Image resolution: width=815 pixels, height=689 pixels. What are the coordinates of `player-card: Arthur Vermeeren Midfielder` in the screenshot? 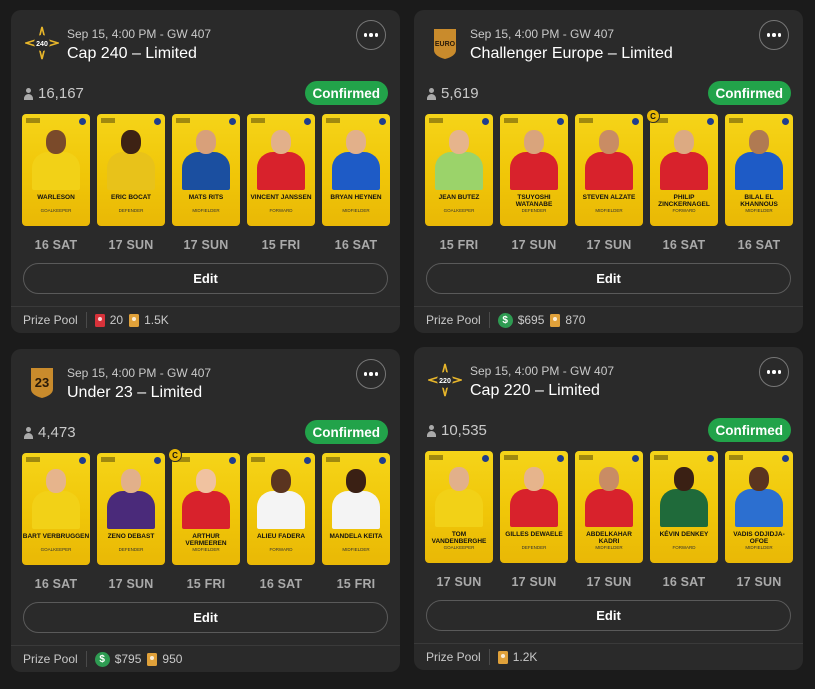 It's located at (206, 509).